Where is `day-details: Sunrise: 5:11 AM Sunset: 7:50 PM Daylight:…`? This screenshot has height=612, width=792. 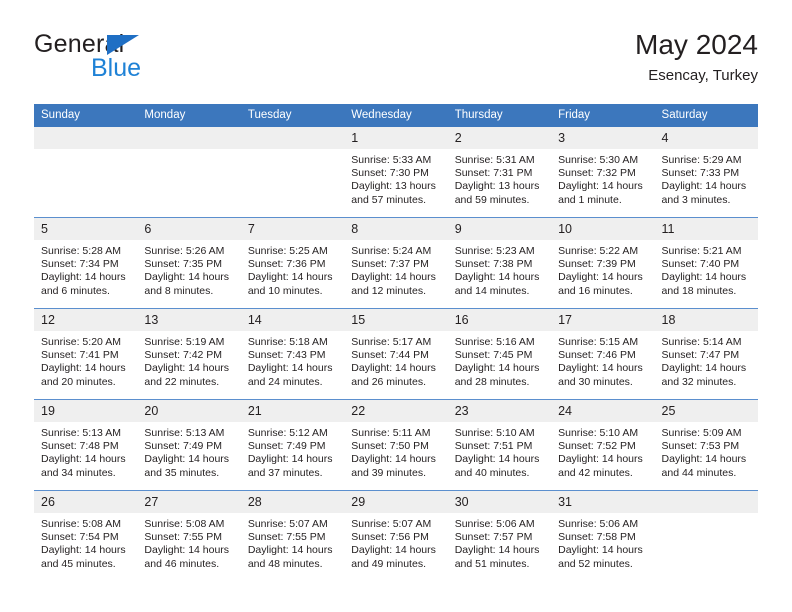 day-details: Sunrise: 5:11 AM Sunset: 7:50 PM Daylight:… is located at coordinates (395, 451).